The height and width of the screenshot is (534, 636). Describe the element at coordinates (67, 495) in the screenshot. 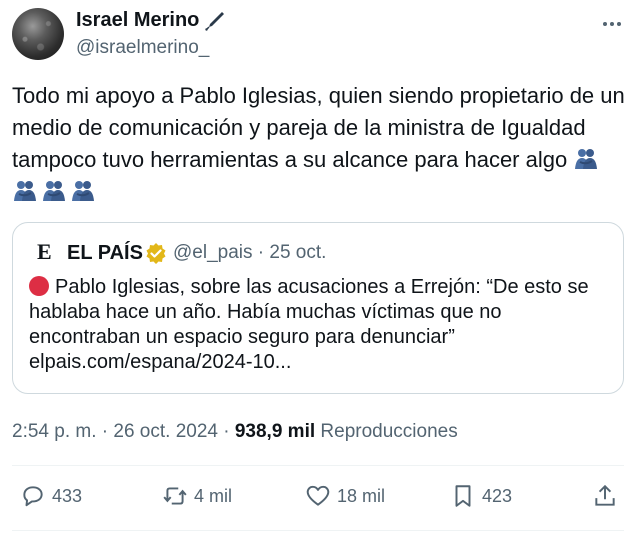

I see `reply-count: 433` at that location.